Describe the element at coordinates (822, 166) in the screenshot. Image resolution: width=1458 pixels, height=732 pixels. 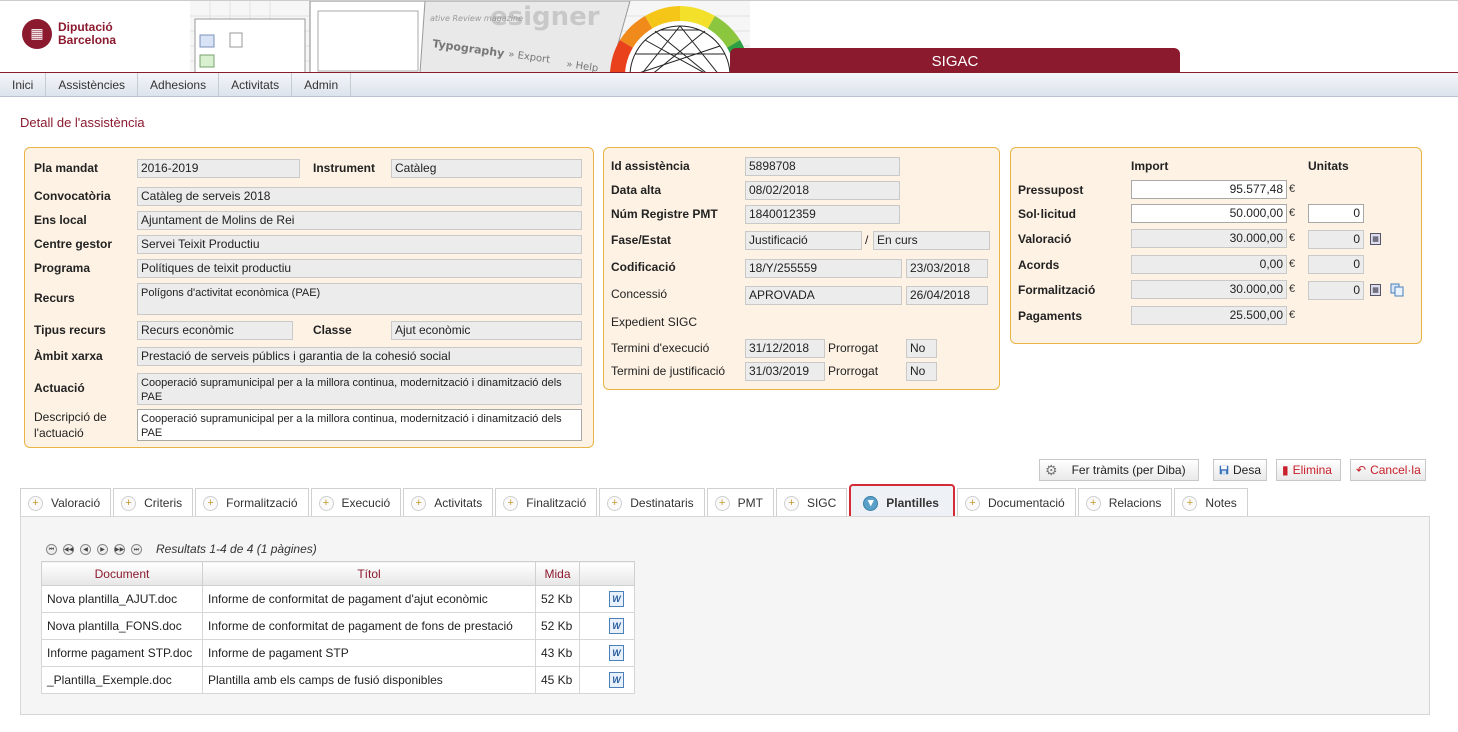
I see `id-assistencia-field: 5898708` at that location.